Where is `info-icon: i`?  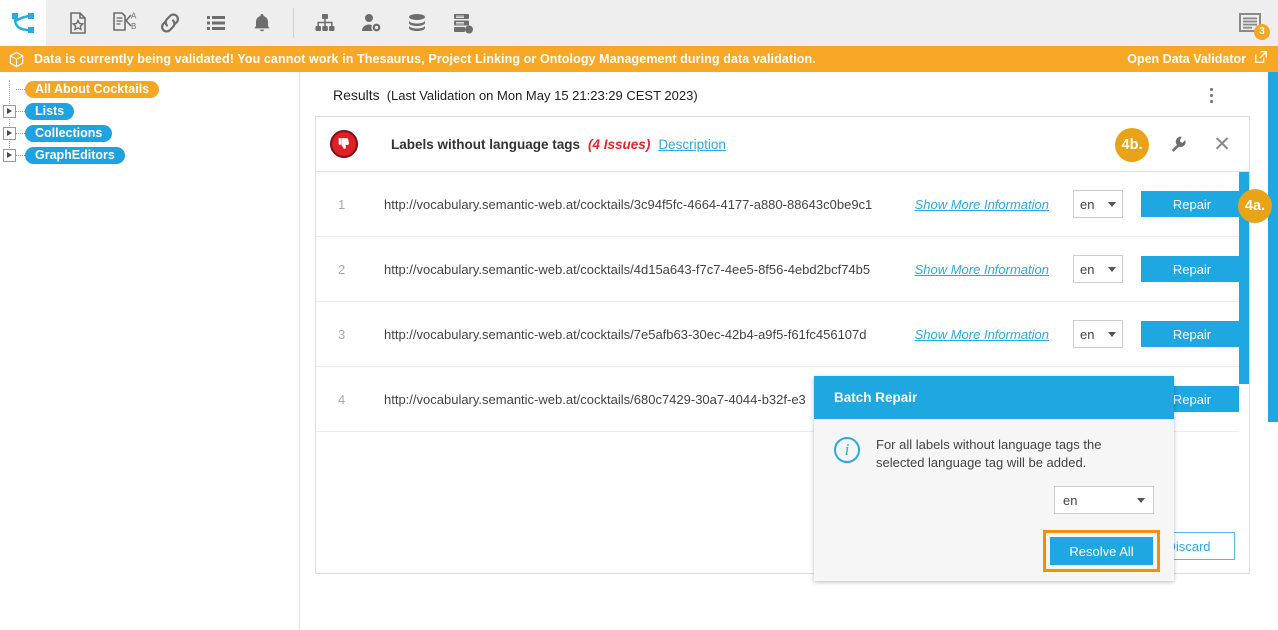
info-icon: i is located at coordinates (847, 450).